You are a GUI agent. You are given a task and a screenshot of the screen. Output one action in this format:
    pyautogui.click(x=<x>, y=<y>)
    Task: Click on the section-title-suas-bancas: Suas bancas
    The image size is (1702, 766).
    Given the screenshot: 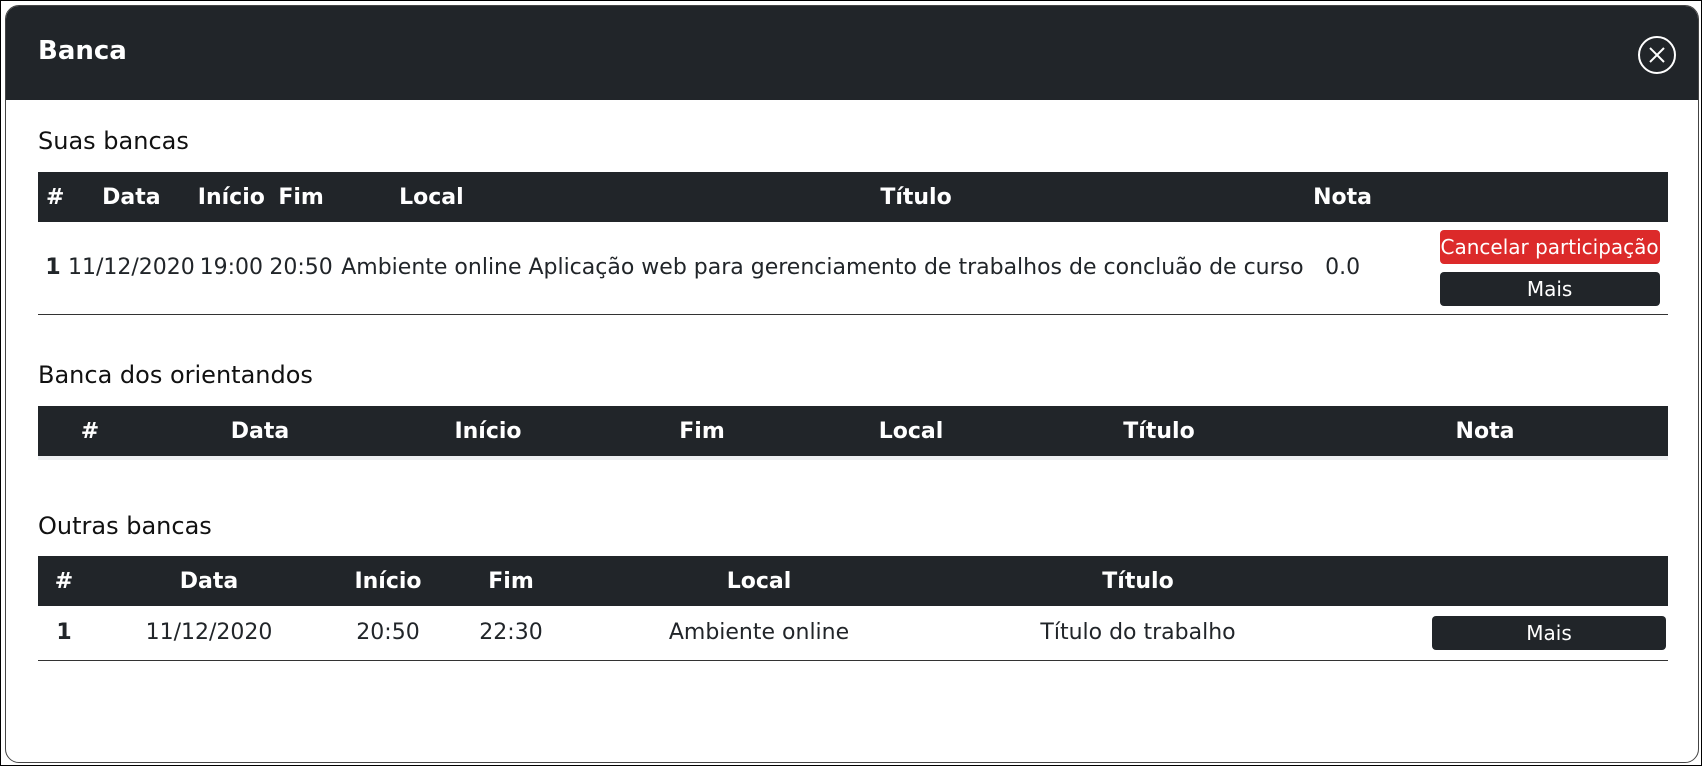 What is the action you would take?
    pyautogui.click(x=113, y=141)
    